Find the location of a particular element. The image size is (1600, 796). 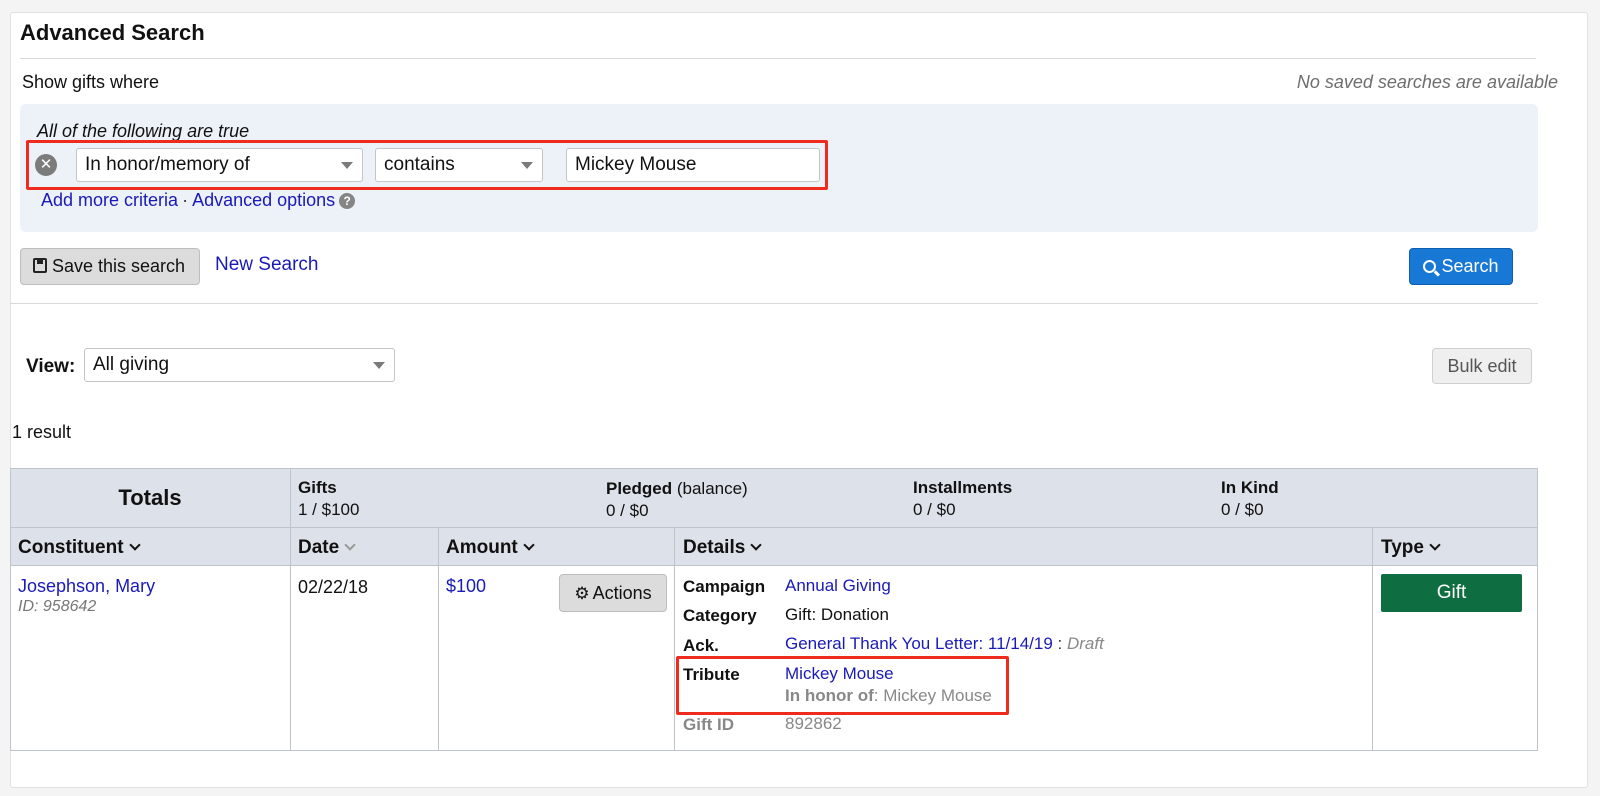

save-search-label: Save this search is located at coordinates (119, 266).